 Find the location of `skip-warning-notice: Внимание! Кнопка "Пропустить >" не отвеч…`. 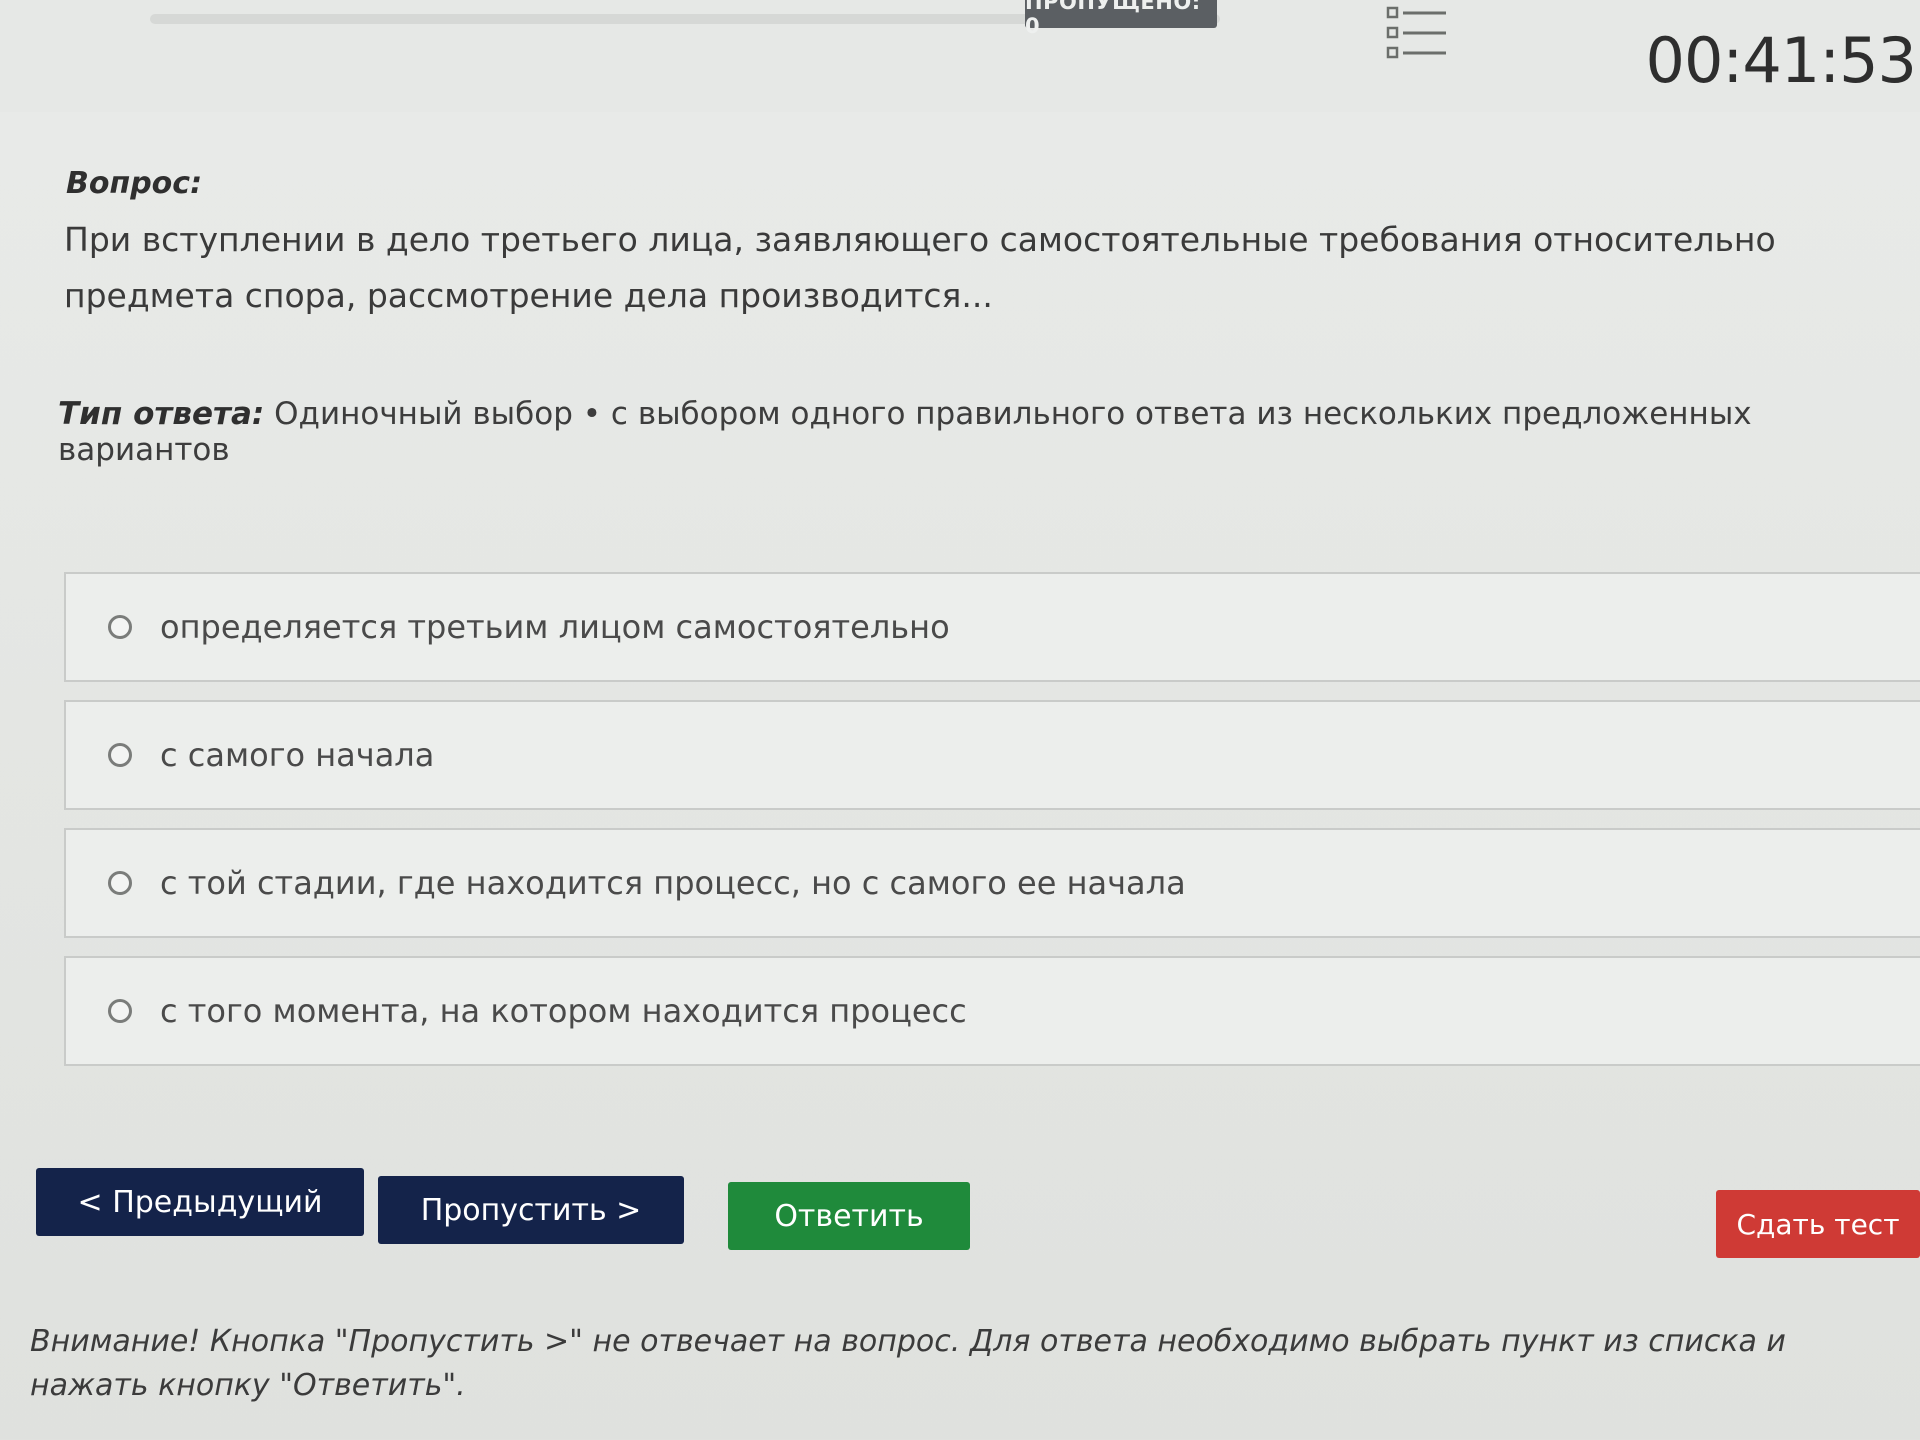

skip-warning-notice: Внимание! Кнопка "Пропустить >" не отвеч… is located at coordinates (908, 1363).